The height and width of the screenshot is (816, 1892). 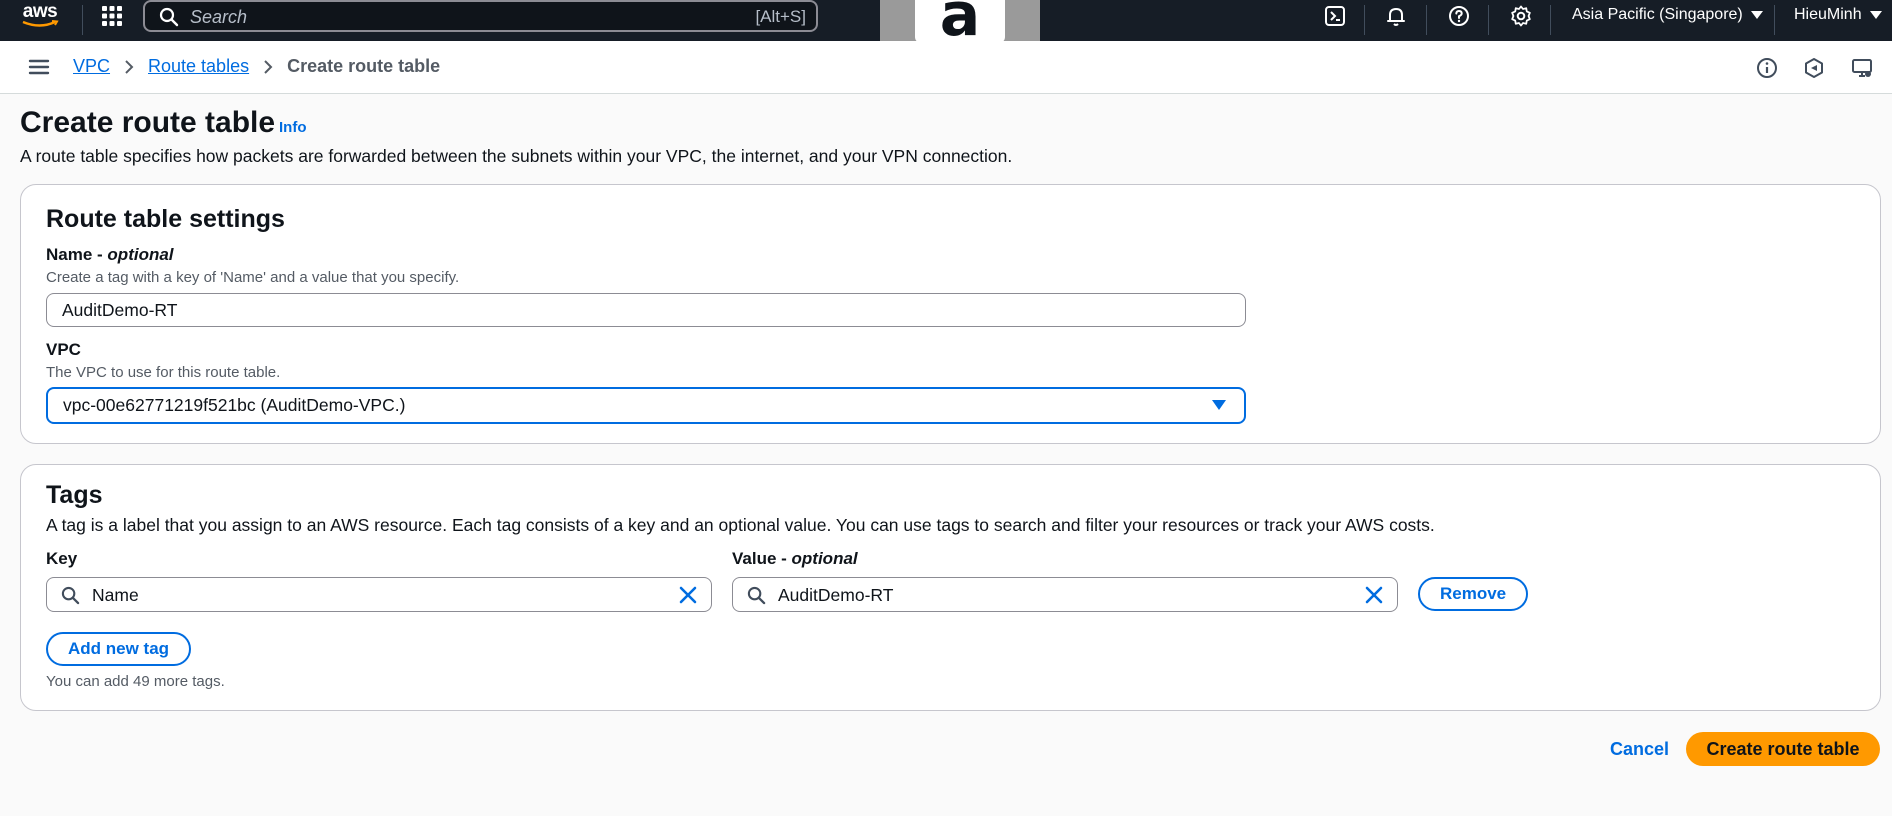 I want to click on vpc-field-label: VPC, so click(x=63, y=349).